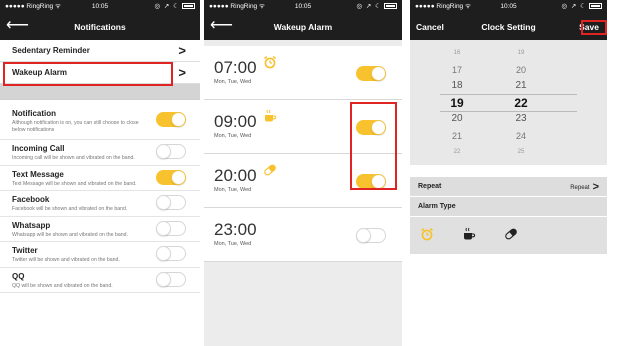  What do you see at coordinates (521, 119) in the screenshot?
I see `picker-value: 23` at bounding box center [521, 119].